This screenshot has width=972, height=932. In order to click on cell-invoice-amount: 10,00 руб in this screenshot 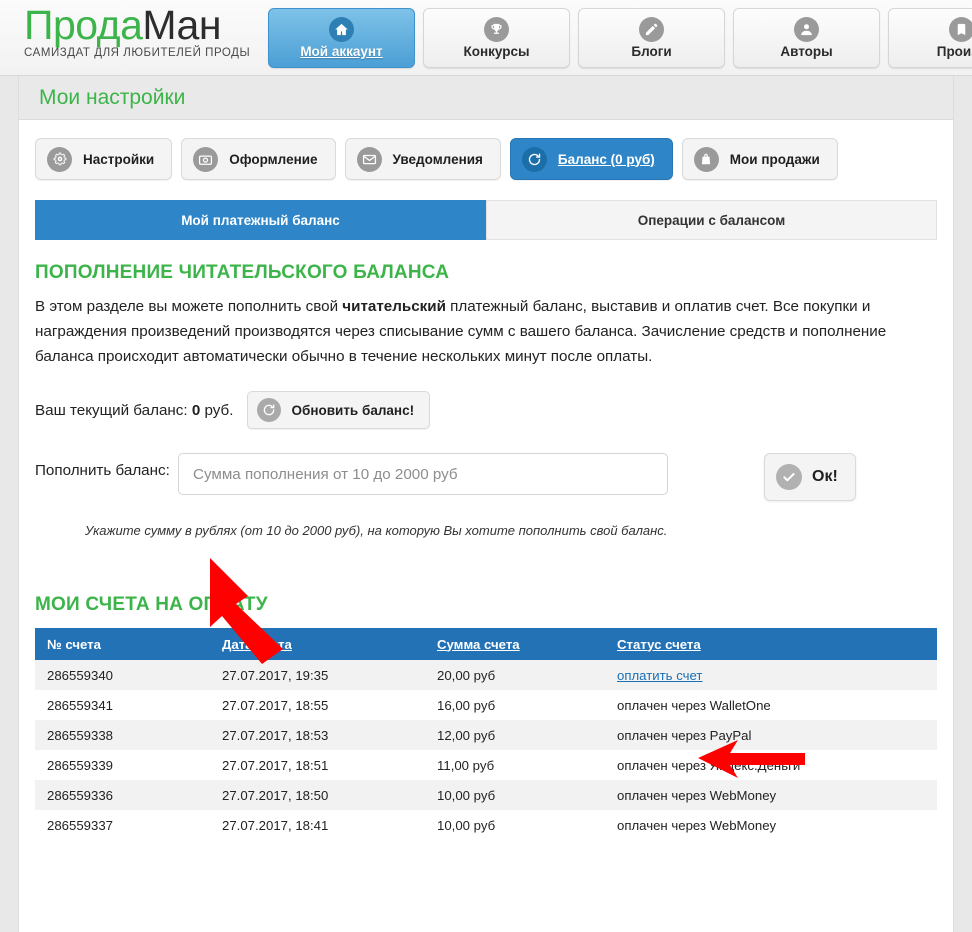, I will do `click(466, 795)`.